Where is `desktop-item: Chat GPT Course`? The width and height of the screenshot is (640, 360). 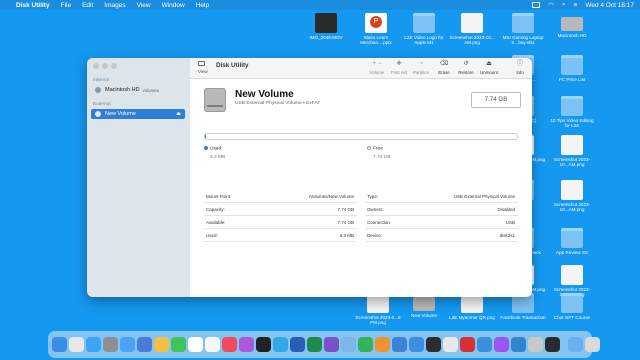
desktop-item: Chat GPT Course is located at coordinates (572, 306).